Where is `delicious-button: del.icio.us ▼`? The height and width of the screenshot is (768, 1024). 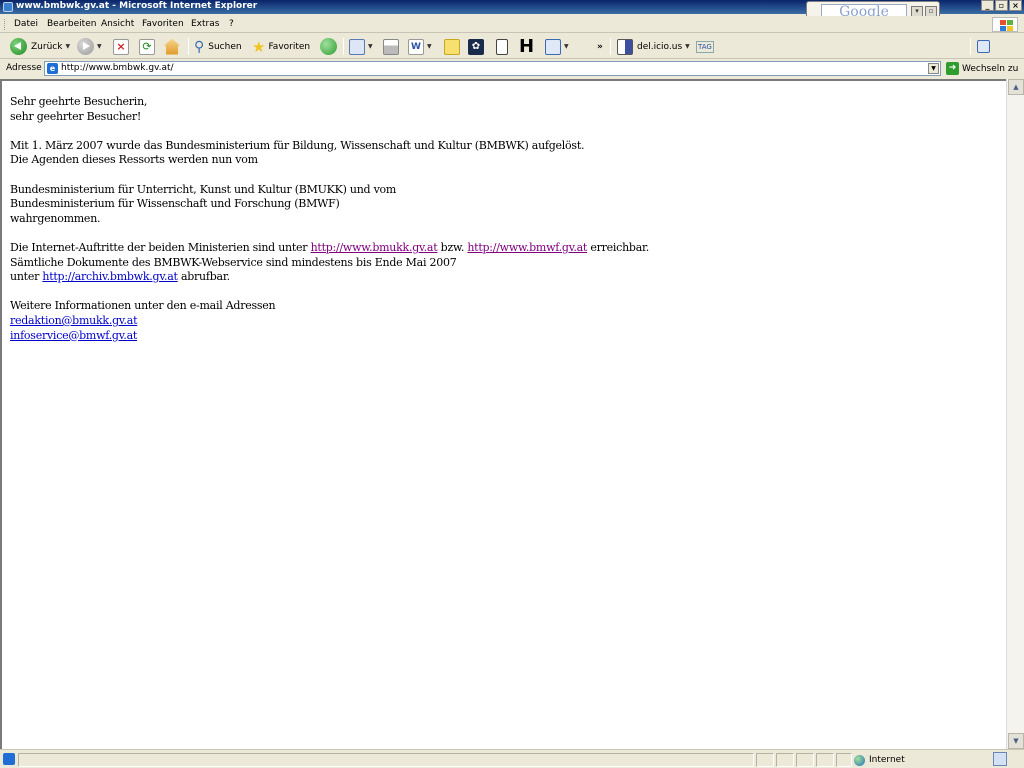
delicious-button: del.icio.us ▼ is located at coordinates (653, 46).